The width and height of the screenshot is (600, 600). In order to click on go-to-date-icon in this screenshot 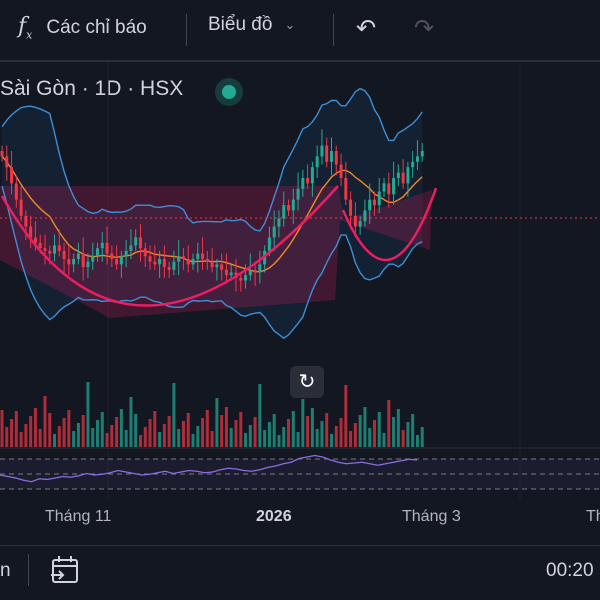, I will do `click(64, 568)`.